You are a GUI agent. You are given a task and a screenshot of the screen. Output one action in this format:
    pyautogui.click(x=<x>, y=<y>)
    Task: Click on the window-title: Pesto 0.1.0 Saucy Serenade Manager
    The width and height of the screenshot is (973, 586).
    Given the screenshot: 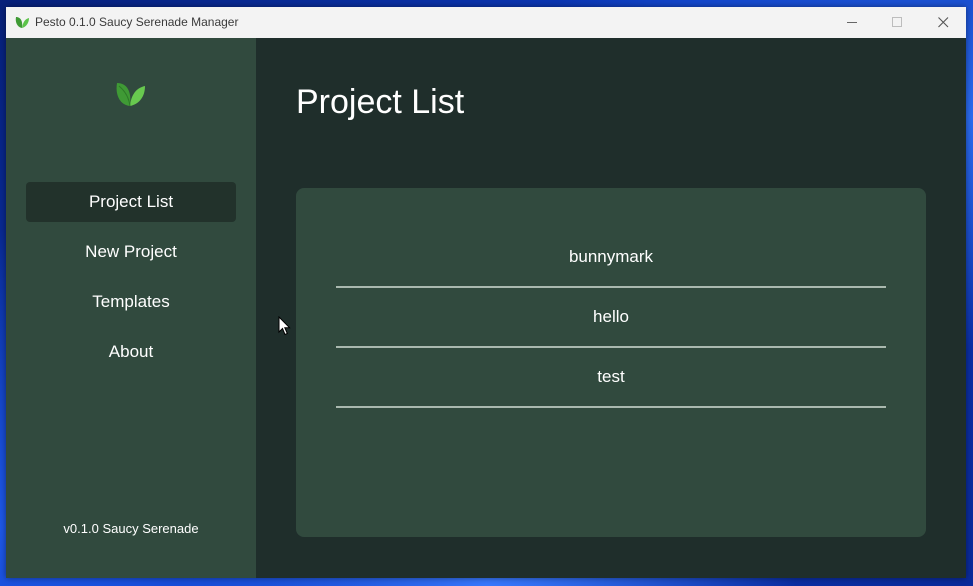 What is the action you would take?
    pyautogui.click(x=137, y=22)
    